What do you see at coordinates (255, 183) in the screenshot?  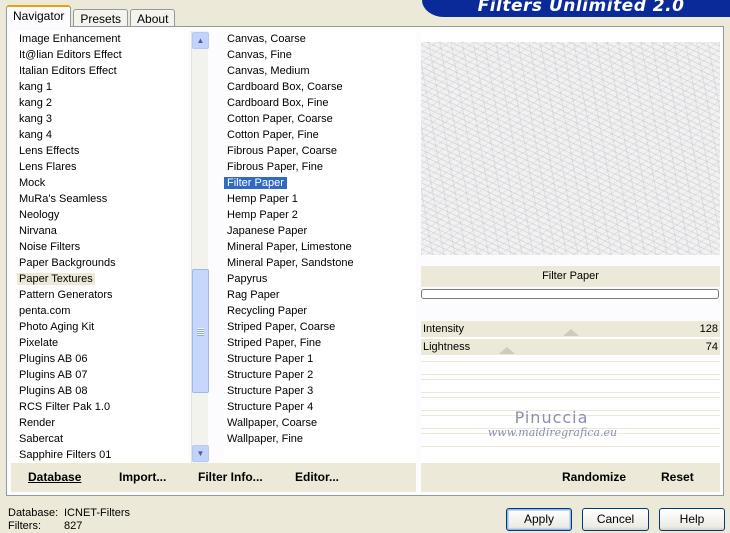 I see `filter-item-label: Filter Paper` at bounding box center [255, 183].